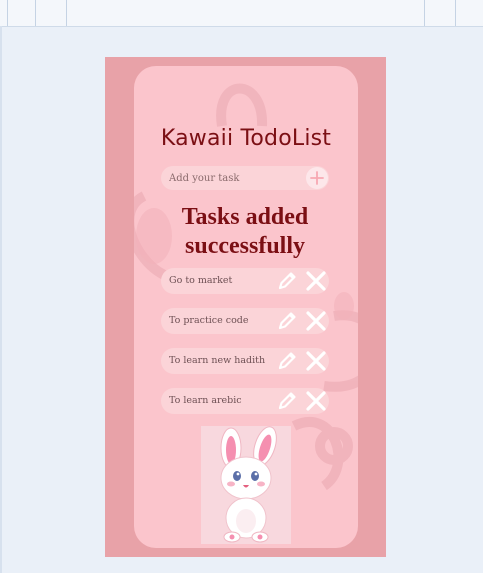  I want to click on task-input-container, so click(245, 178).